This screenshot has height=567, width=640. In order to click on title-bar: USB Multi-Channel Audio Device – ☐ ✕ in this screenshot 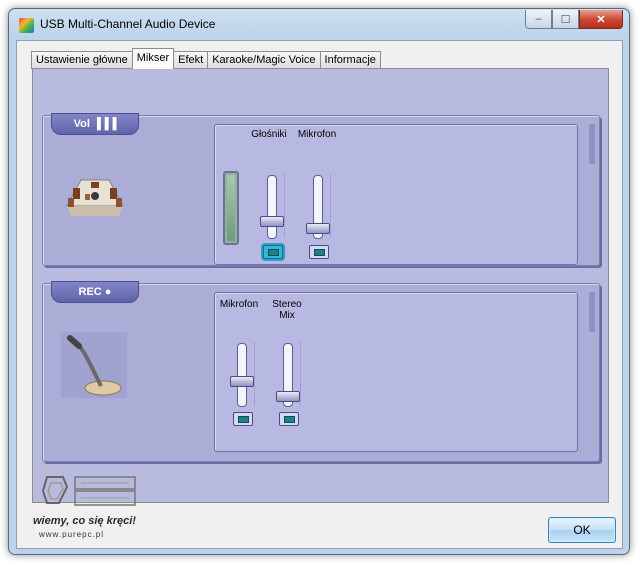, I will do `click(319, 24)`.